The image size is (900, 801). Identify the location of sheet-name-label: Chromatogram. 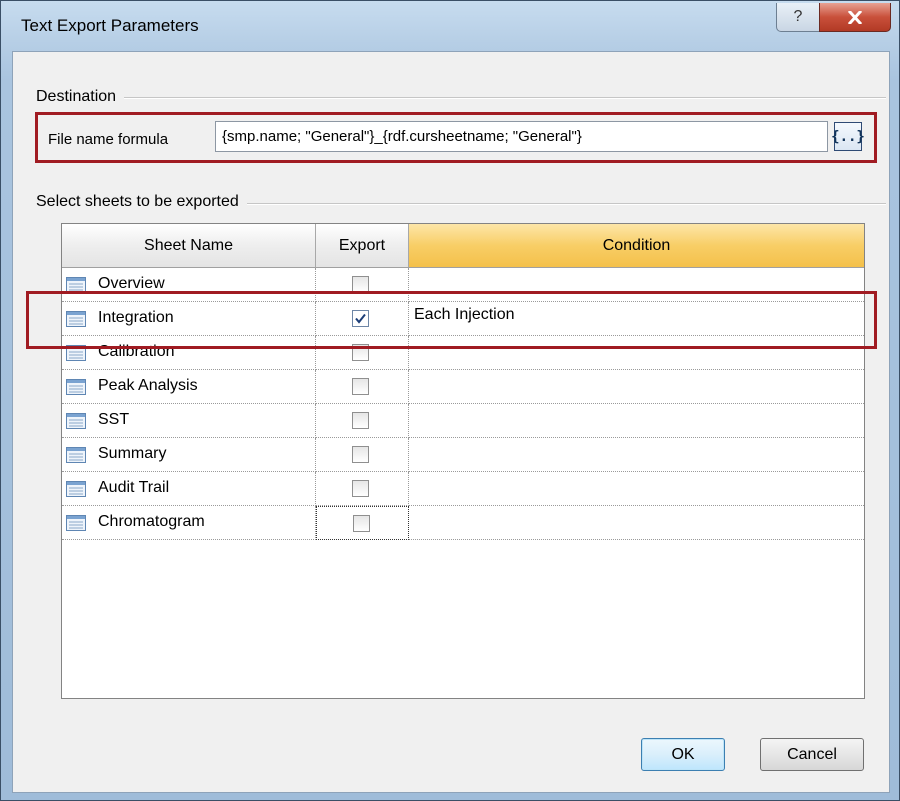
(151, 521).